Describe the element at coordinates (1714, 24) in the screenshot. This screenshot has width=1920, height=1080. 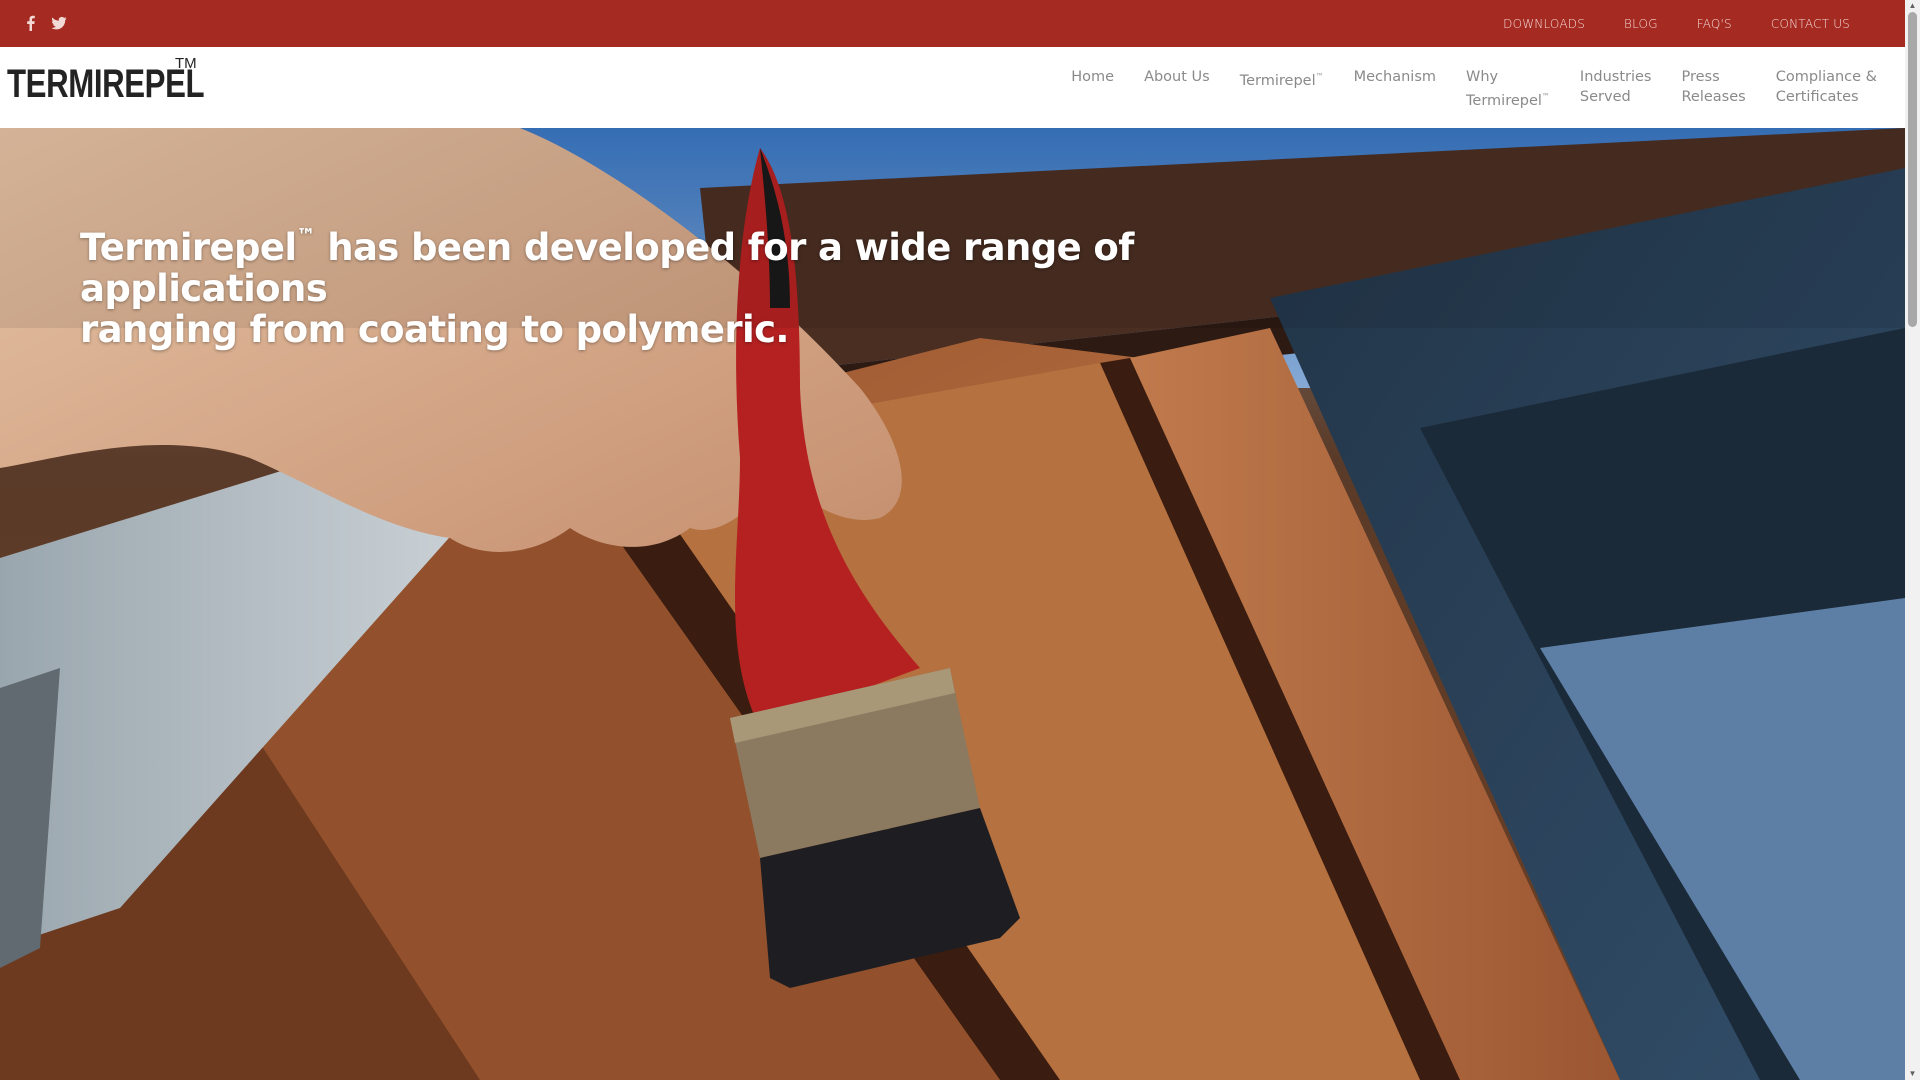
I see `faqs-link: FAQ'S` at that location.